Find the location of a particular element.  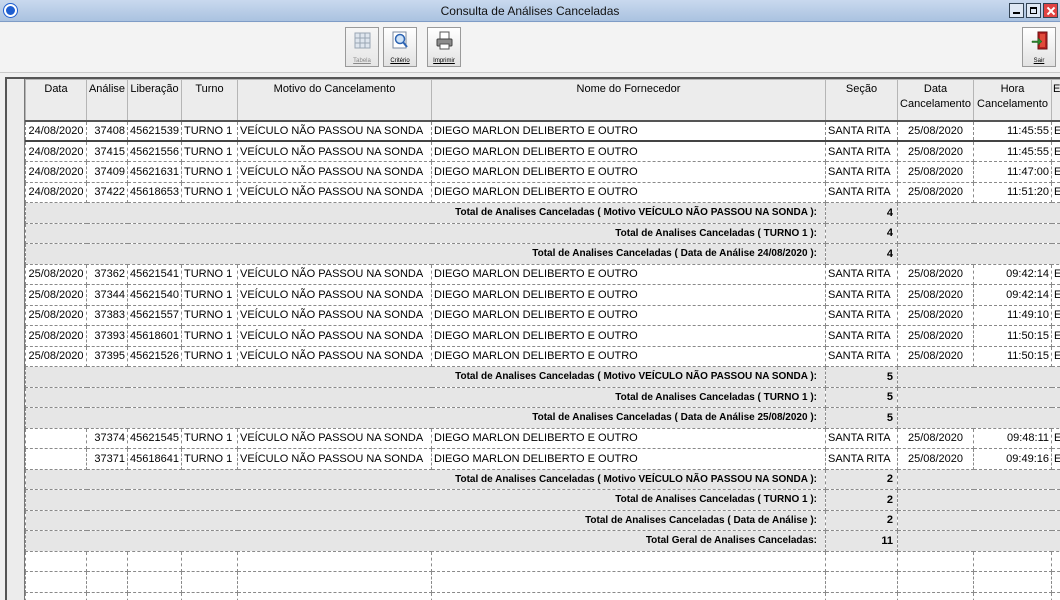

imprimir-button: Imprimir is located at coordinates (444, 47).